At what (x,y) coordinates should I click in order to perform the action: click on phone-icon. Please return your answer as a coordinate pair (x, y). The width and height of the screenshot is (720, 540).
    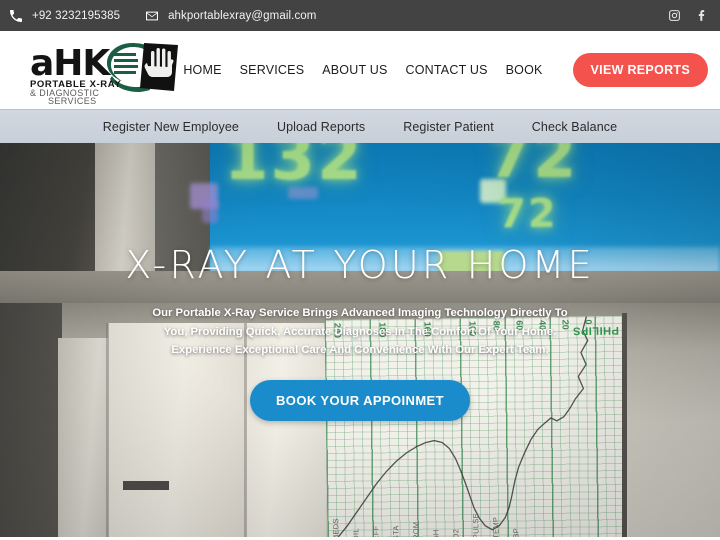
    Looking at the image, I should click on (16, 15).